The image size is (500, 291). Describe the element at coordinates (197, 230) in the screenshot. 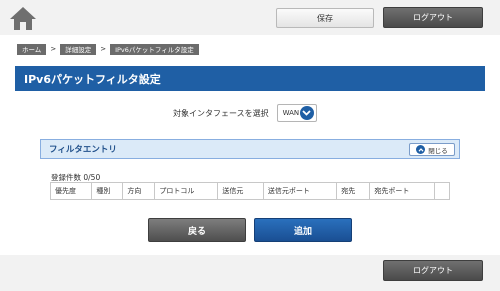

I see `back-button: 戻る` at that location.